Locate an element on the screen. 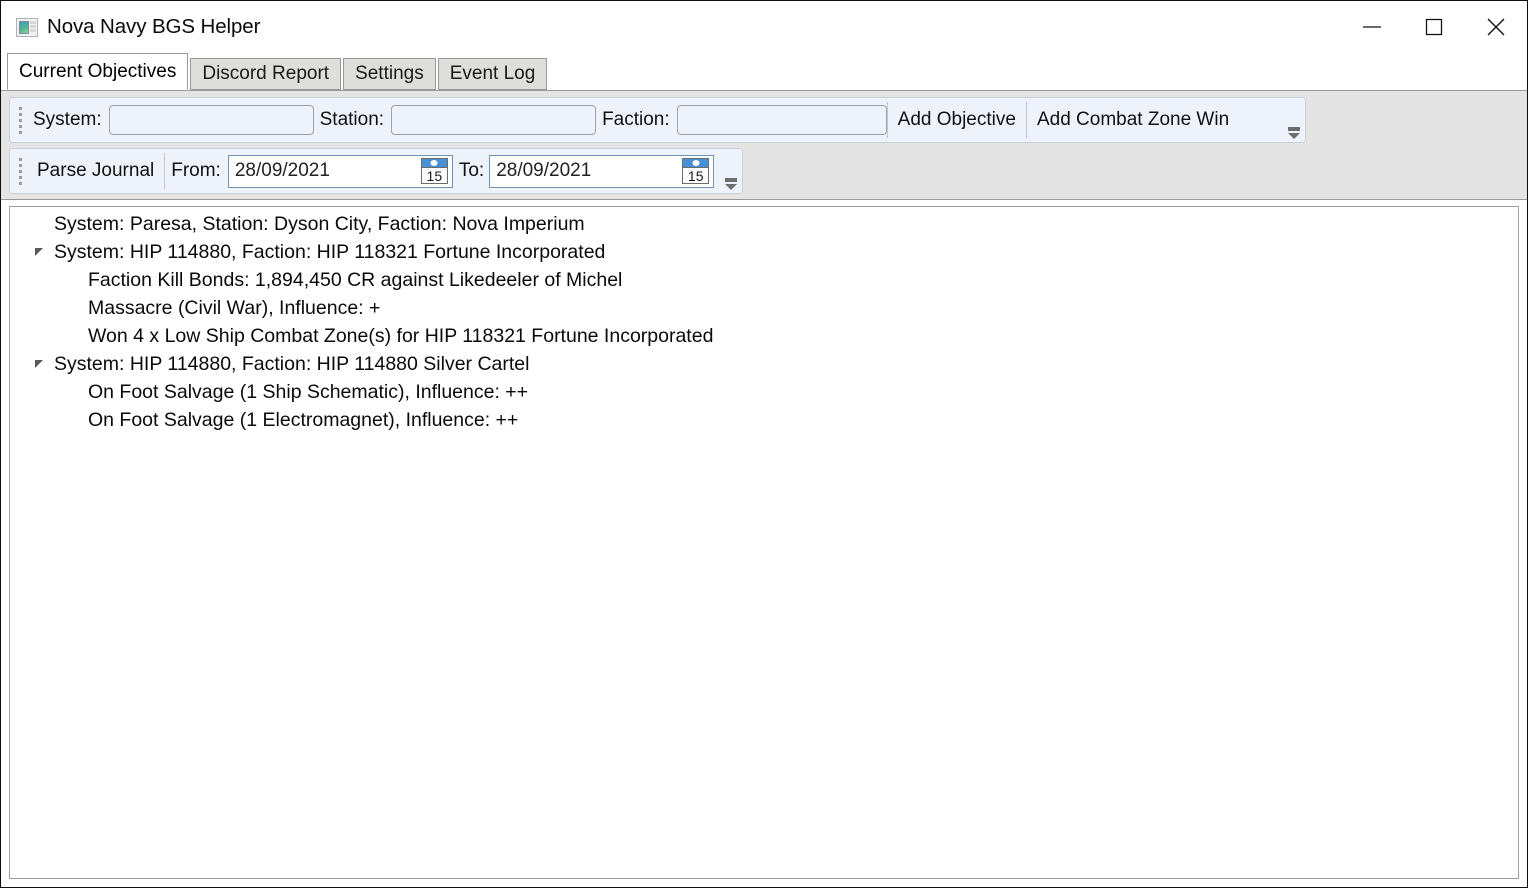  add-combat-zone-win-button: Add Combat Zone Win is located at coordinates (1133, 120).